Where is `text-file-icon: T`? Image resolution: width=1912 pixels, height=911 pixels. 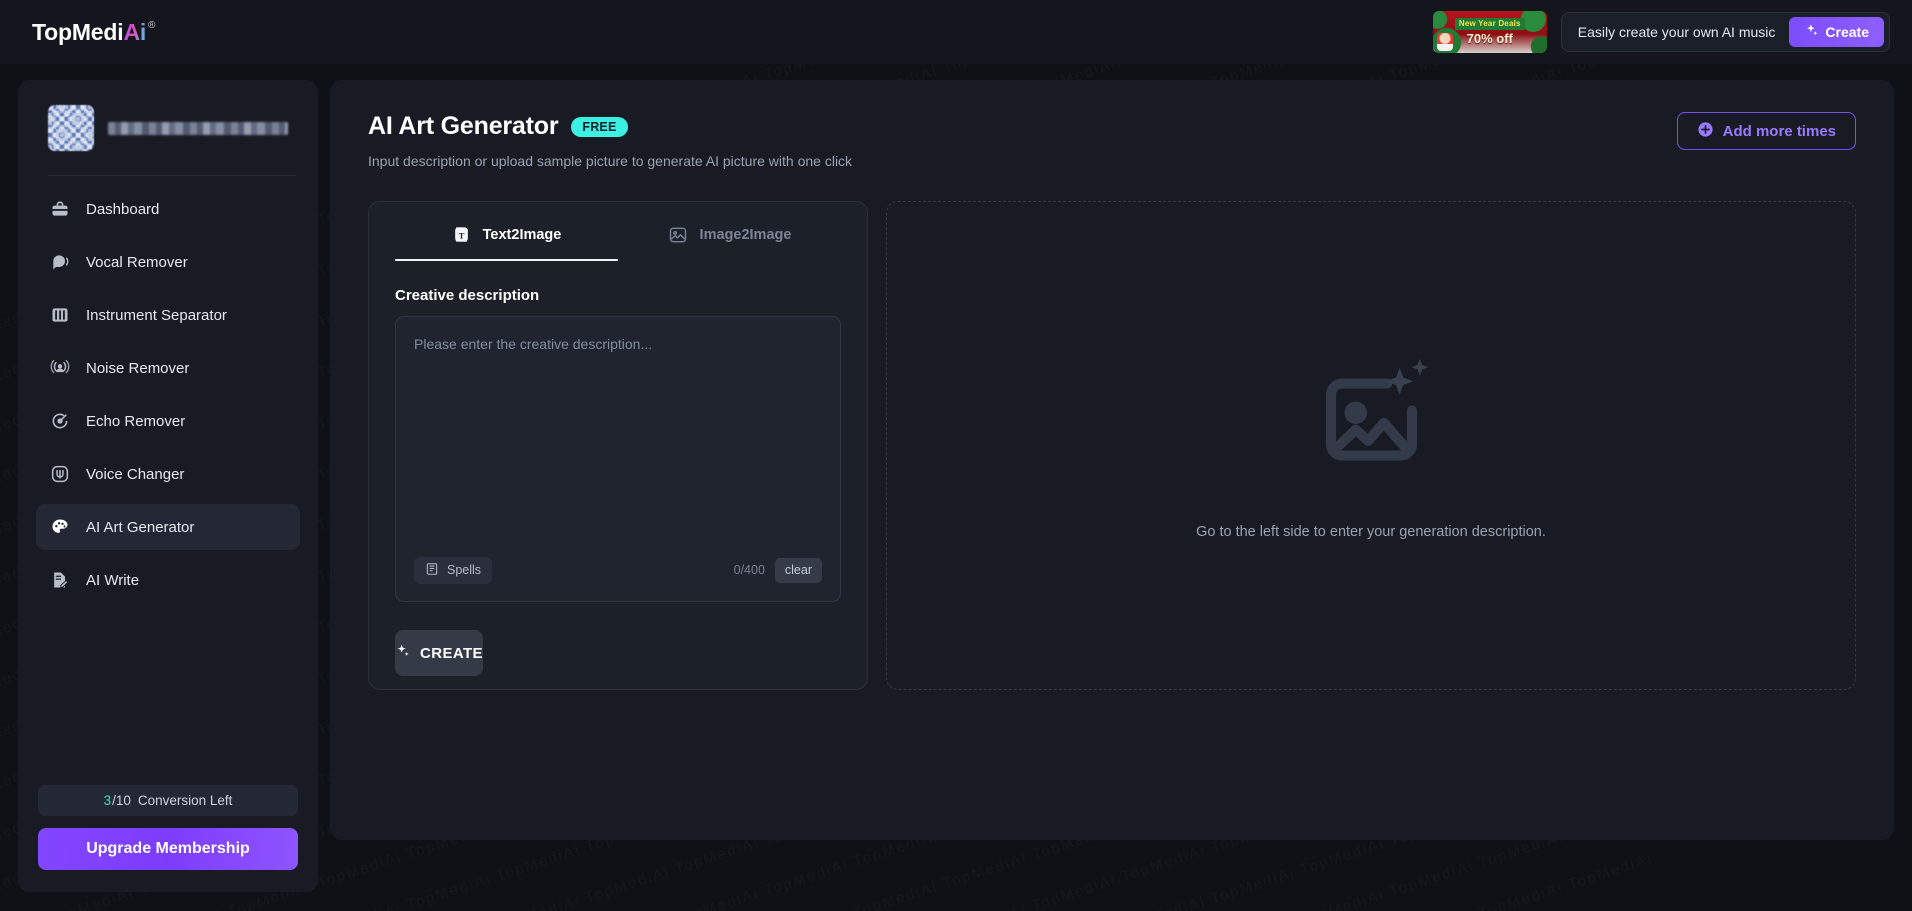 text-file-icon: T is located at coordinates (461, 234).